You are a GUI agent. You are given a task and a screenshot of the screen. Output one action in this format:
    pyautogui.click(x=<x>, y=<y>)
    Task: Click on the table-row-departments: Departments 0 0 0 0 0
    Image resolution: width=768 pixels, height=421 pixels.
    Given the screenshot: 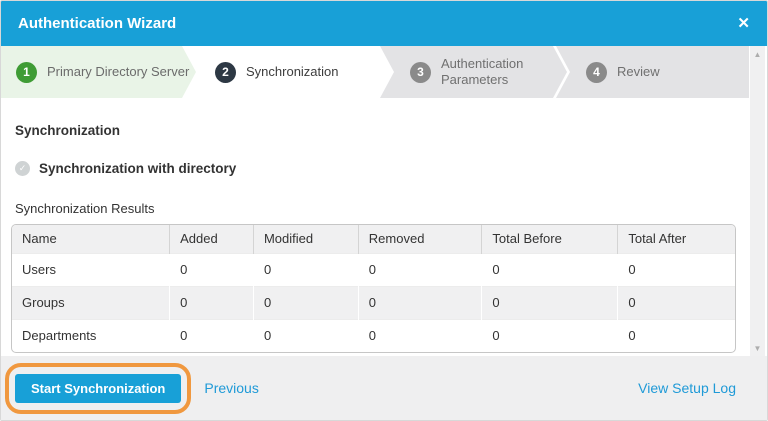 What is the action you would take?
    pyautogui.click(x=373, y=335)
    